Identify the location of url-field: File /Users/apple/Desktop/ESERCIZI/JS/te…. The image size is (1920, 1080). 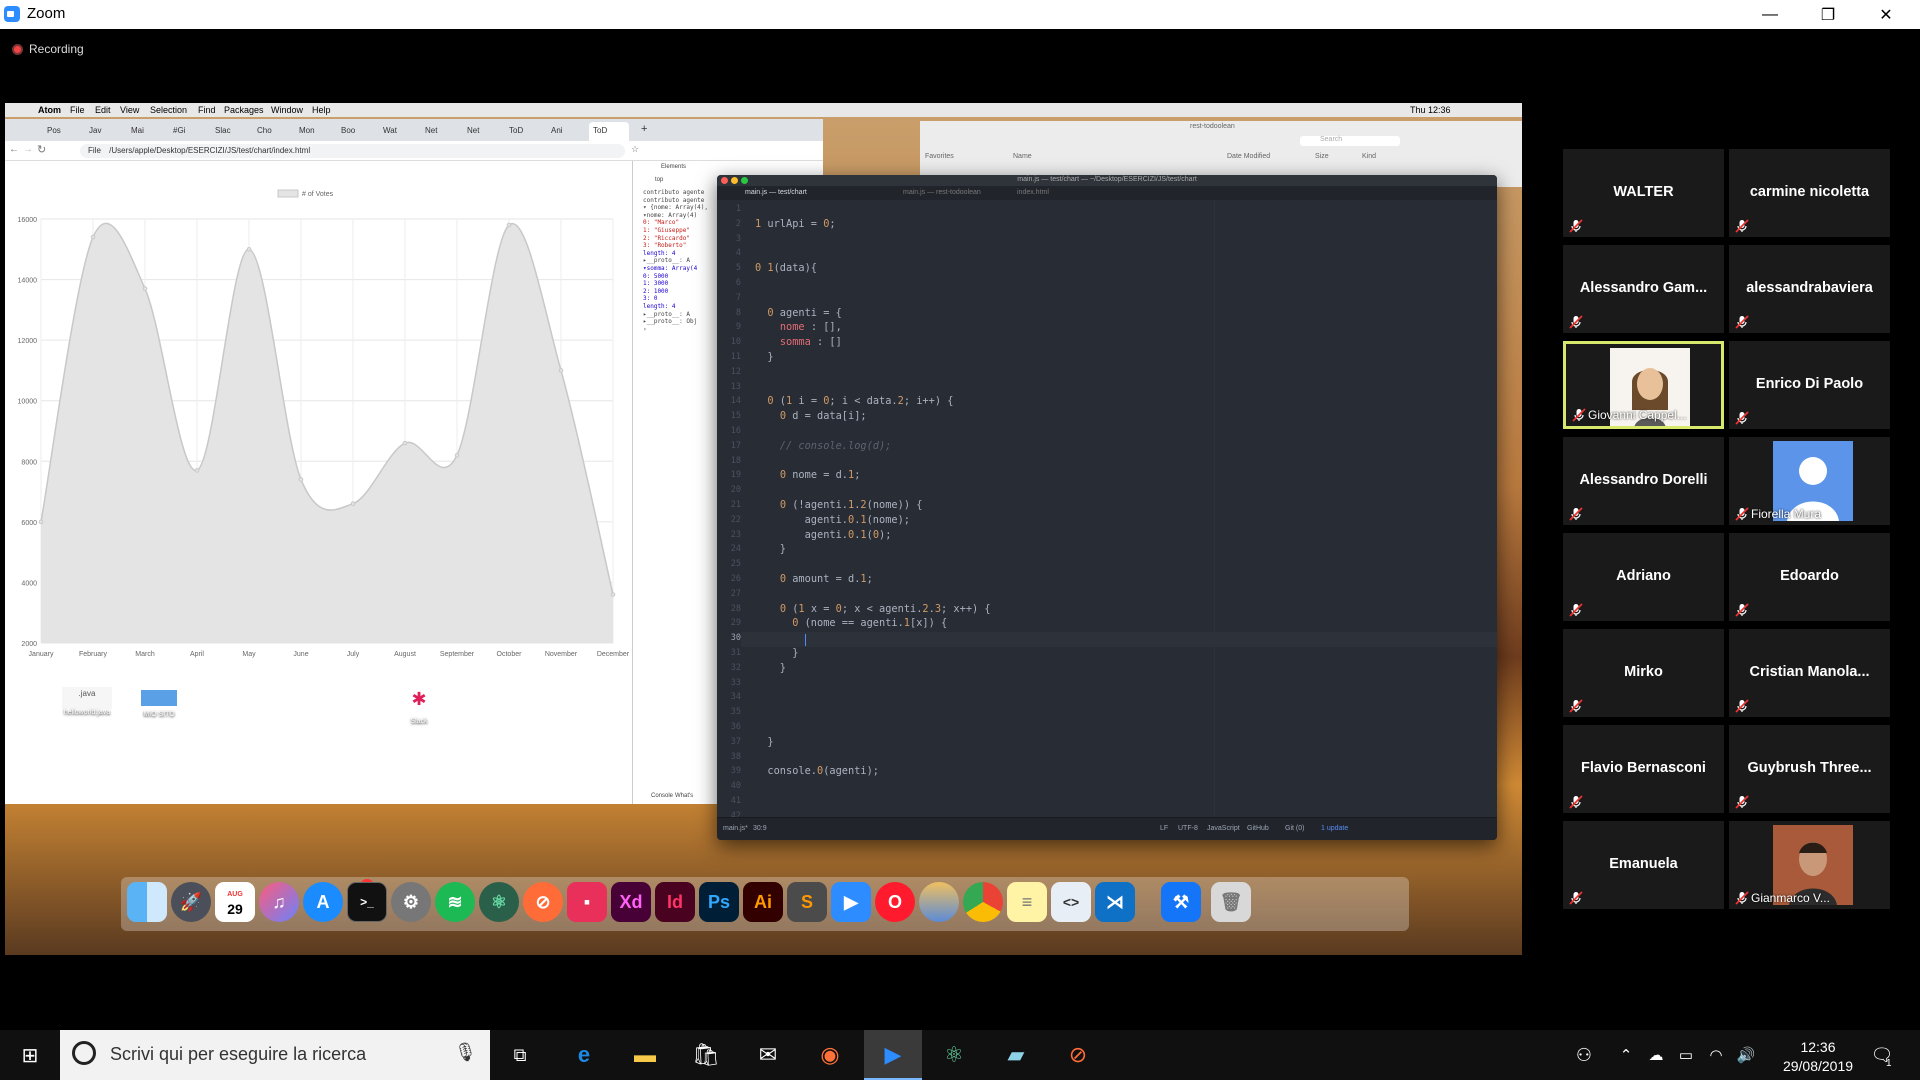
(352, 151).